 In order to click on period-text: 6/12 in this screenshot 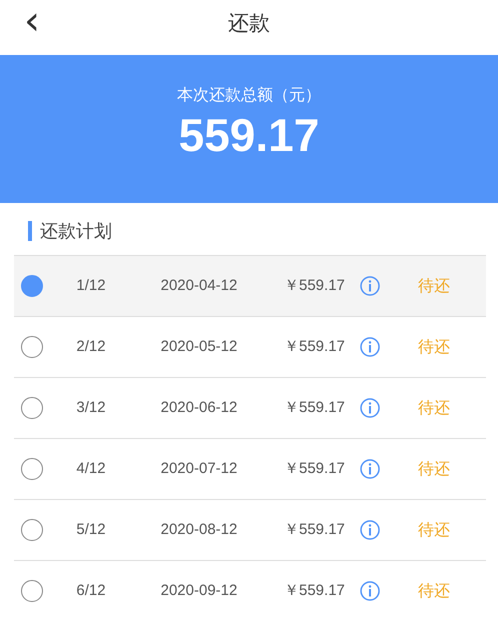, I will do `click(91, 590)`.